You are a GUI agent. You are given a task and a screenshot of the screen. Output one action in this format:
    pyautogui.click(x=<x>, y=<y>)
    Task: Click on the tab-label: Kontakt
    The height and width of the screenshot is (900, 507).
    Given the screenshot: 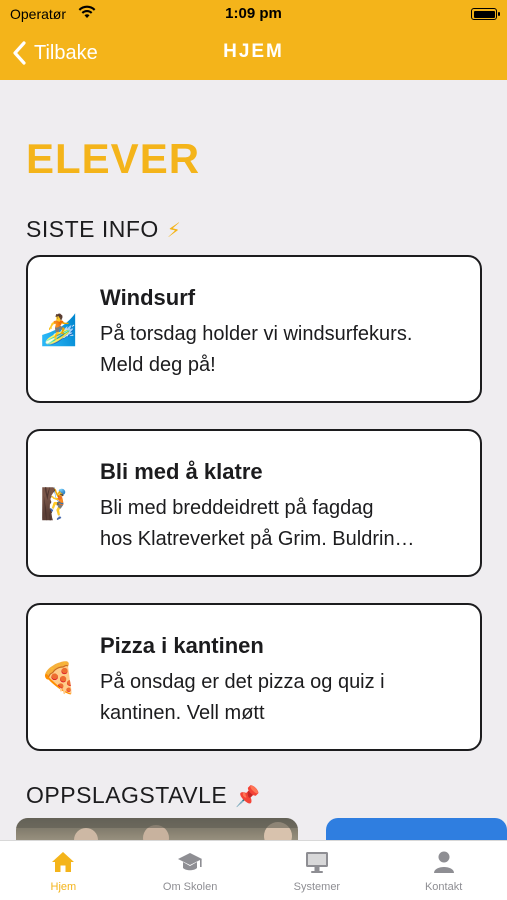 What is the action you would take?
    pyautogui.click(x=443, y=887)
    